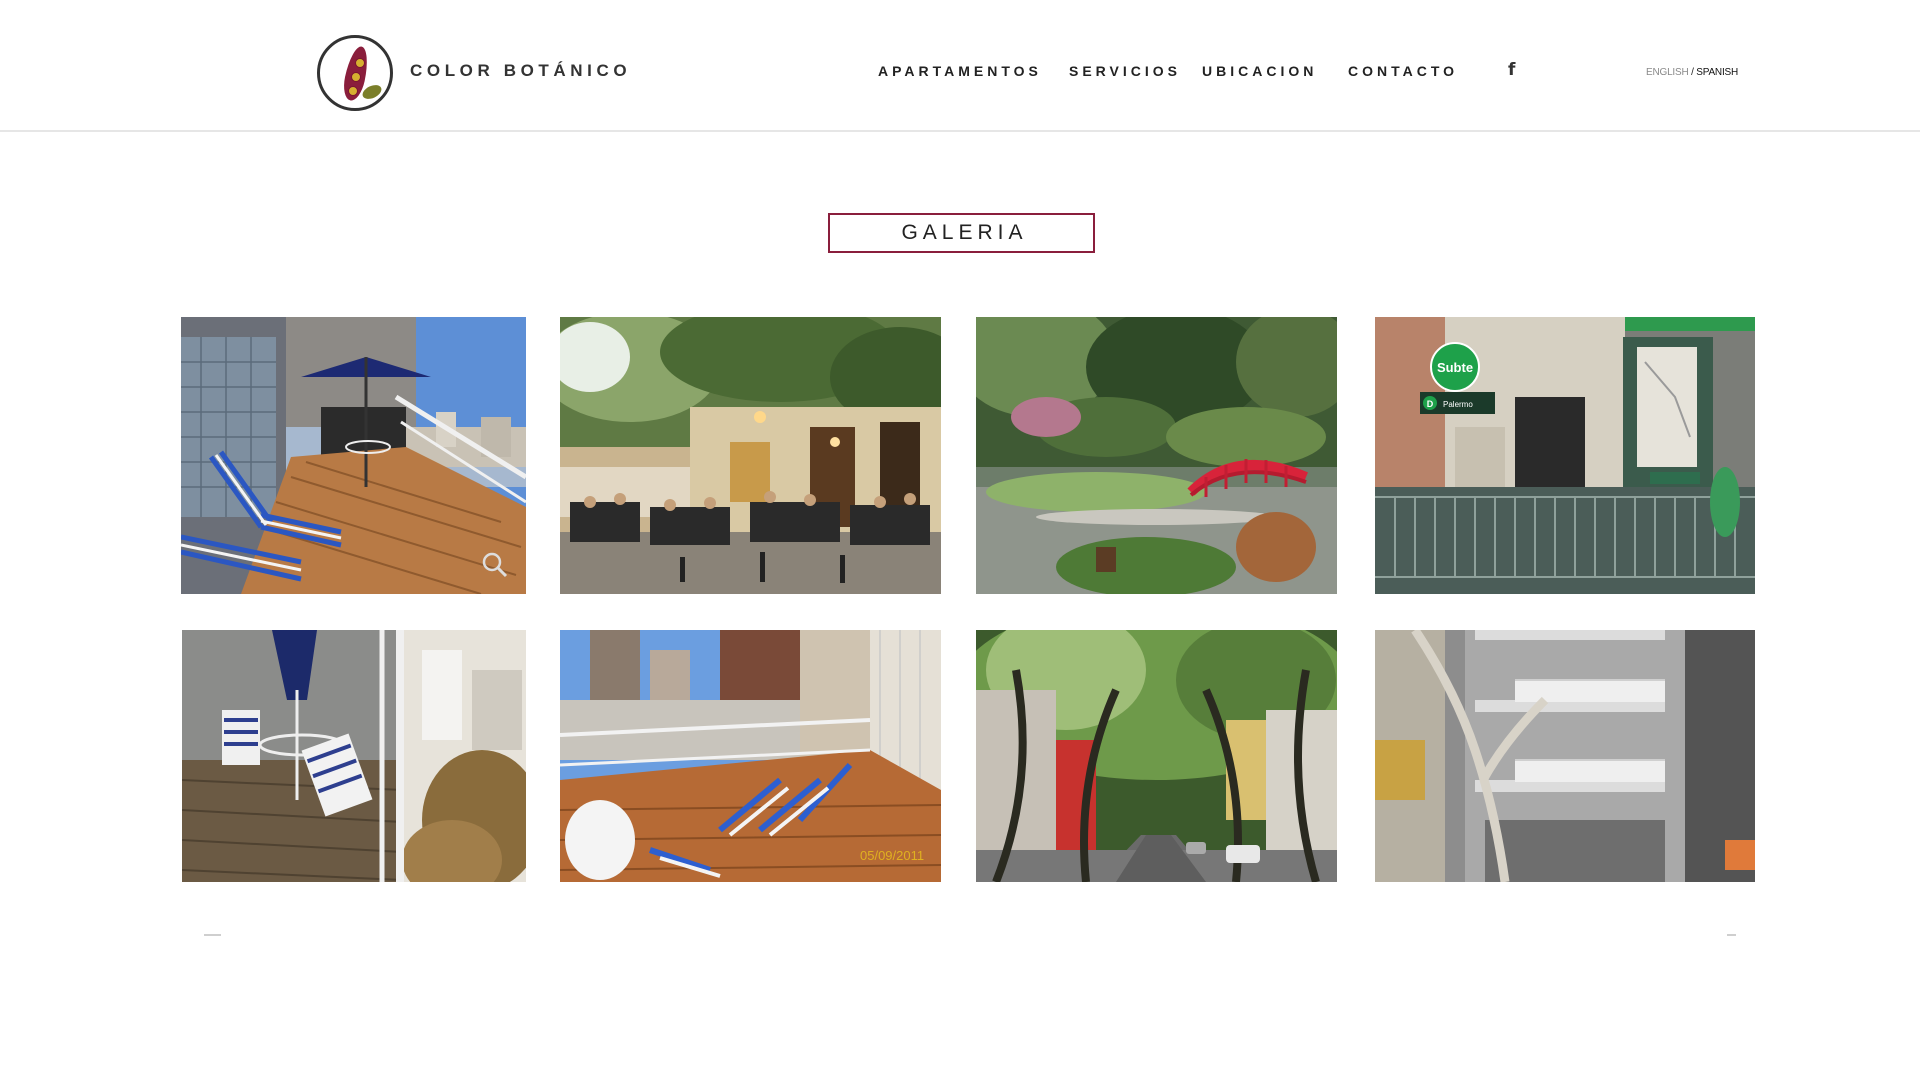 The image size is (1920, 1070). I want to click on nav-apartamentos: APARTAMENTOS, so click(960, 71).